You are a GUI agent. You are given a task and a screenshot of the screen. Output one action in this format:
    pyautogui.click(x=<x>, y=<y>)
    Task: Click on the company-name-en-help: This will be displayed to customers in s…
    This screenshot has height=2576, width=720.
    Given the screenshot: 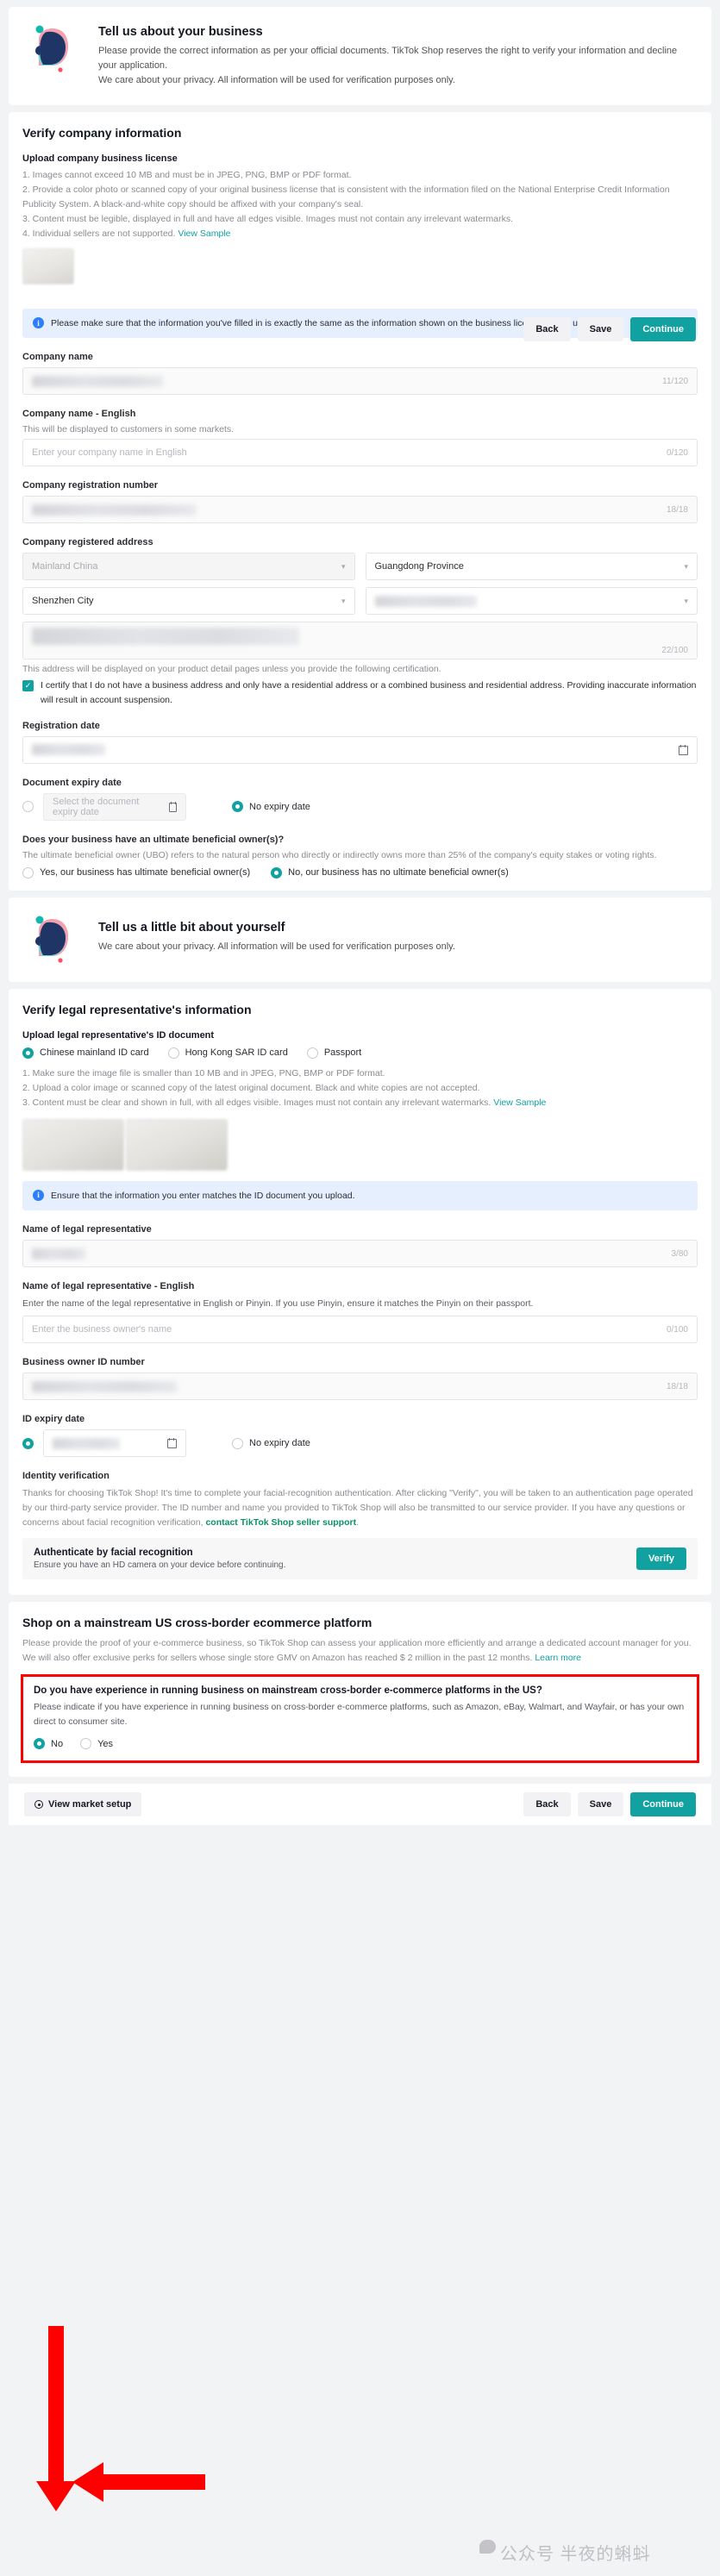 What is the action you would take?
    pyautogui.click(x=129, y=429)
    